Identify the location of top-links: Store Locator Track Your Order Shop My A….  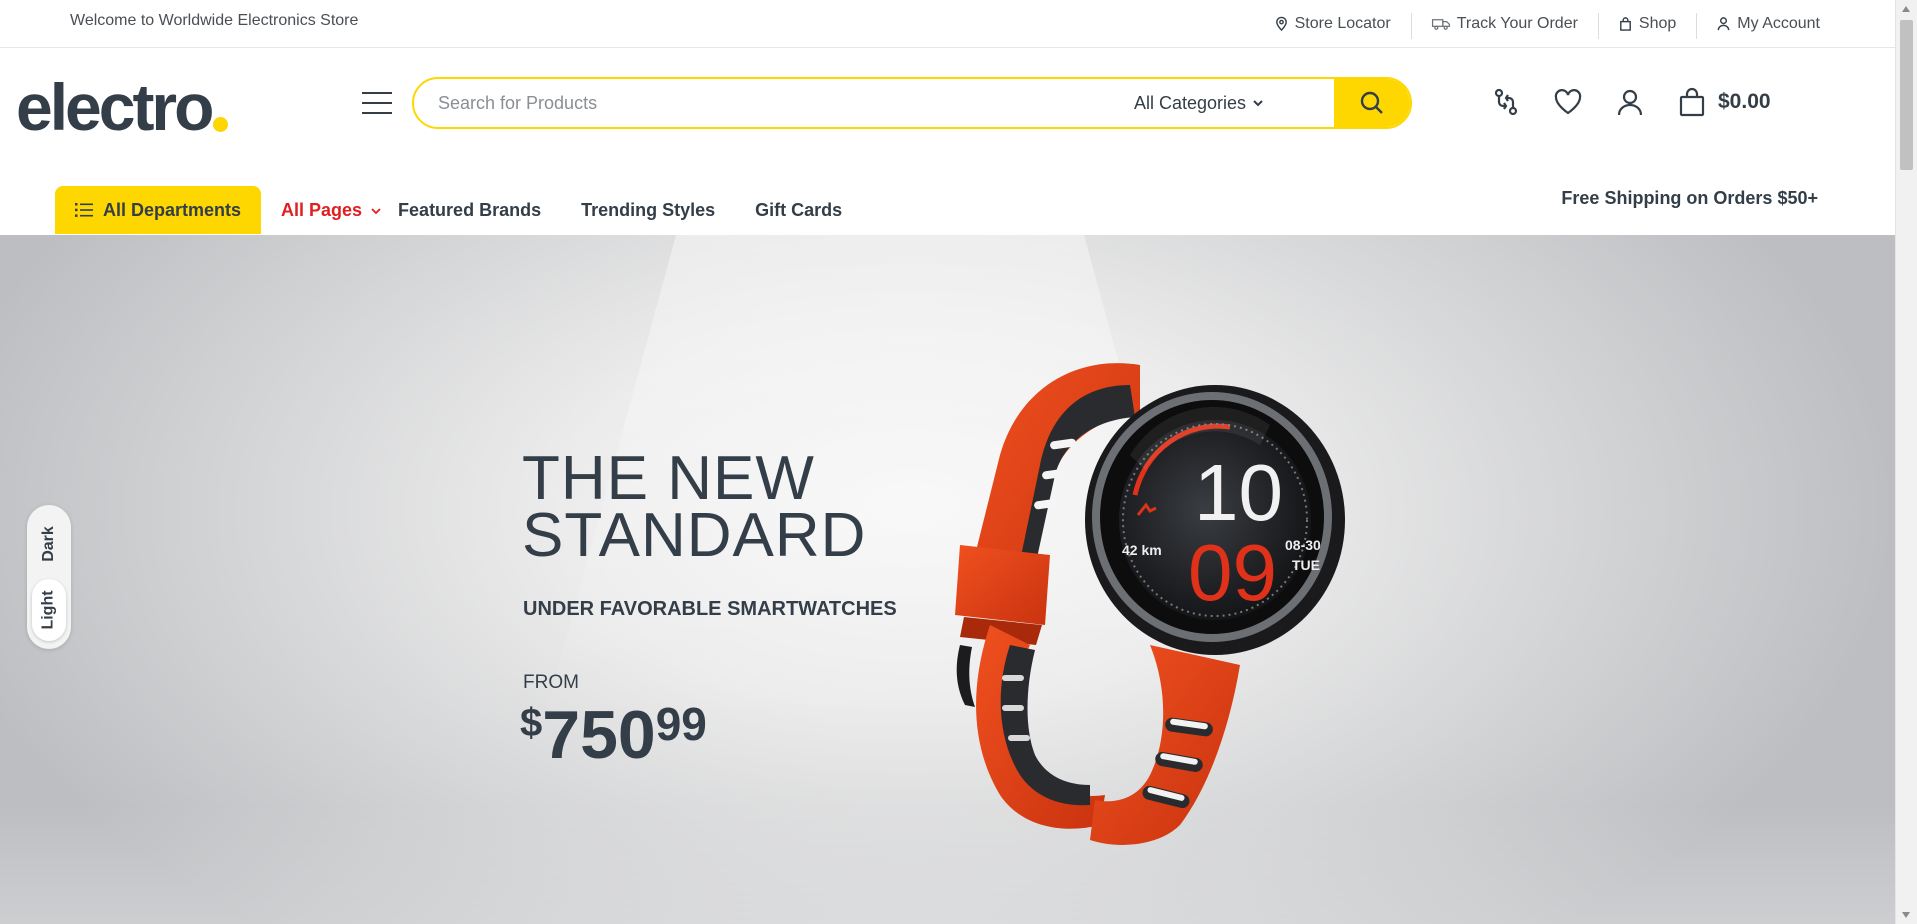
(1547, 23).